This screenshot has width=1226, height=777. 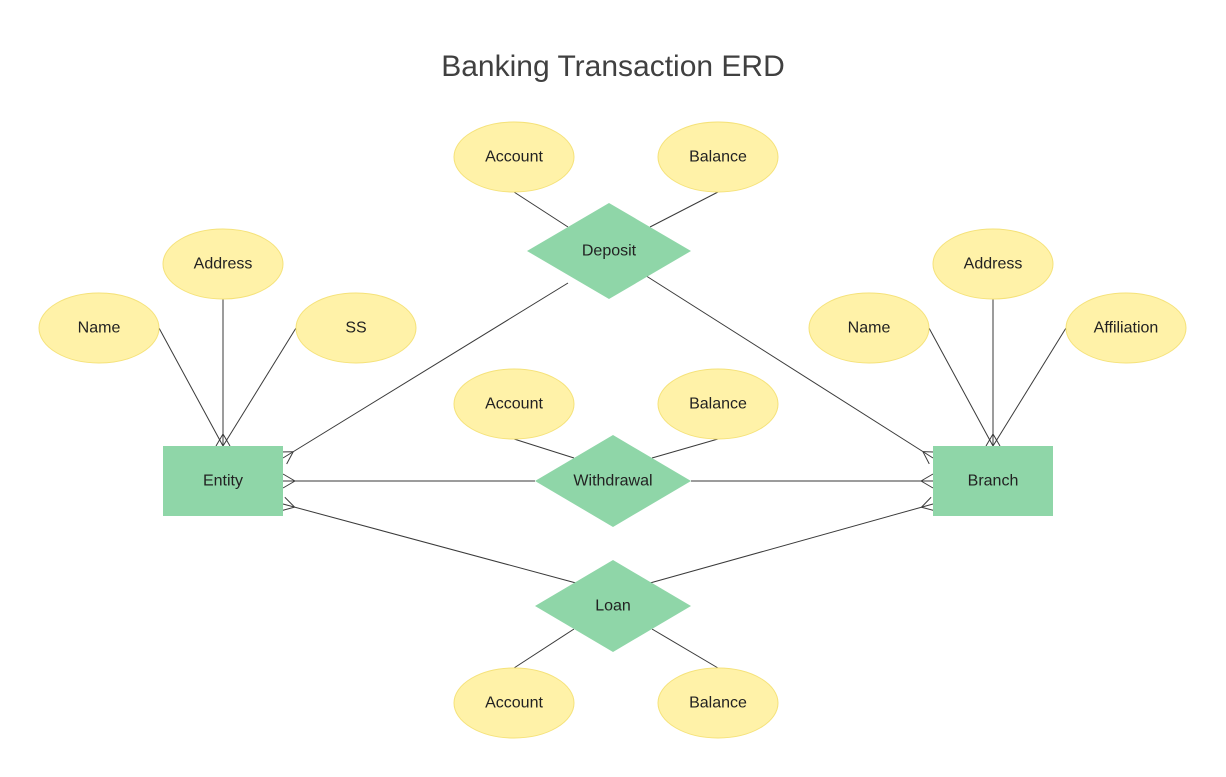 I want to click on attribute-withdrawal-account: Account, so click(x=514, y=404).